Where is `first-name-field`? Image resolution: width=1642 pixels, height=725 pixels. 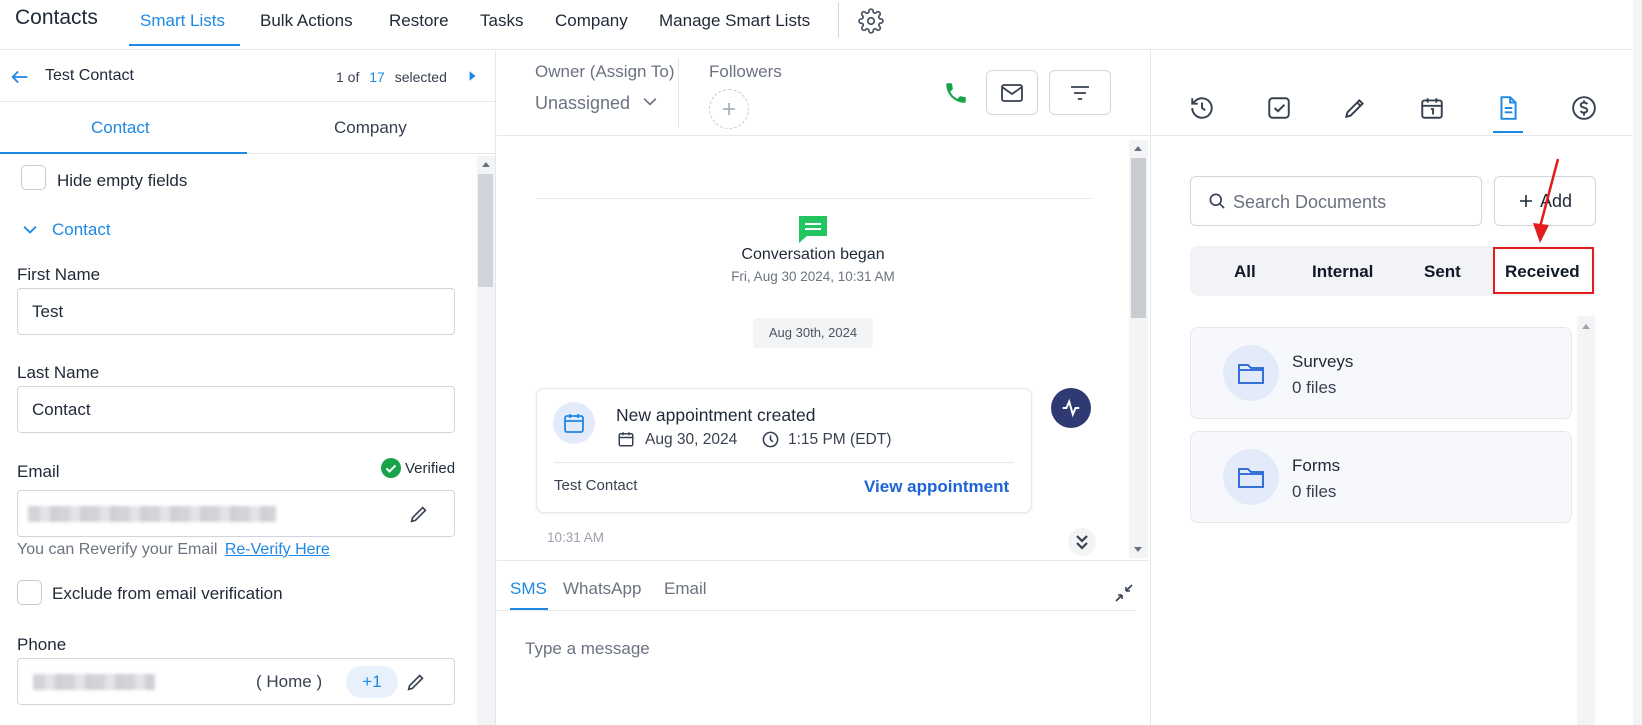 first-name-field is located at coordinates (236, 311).